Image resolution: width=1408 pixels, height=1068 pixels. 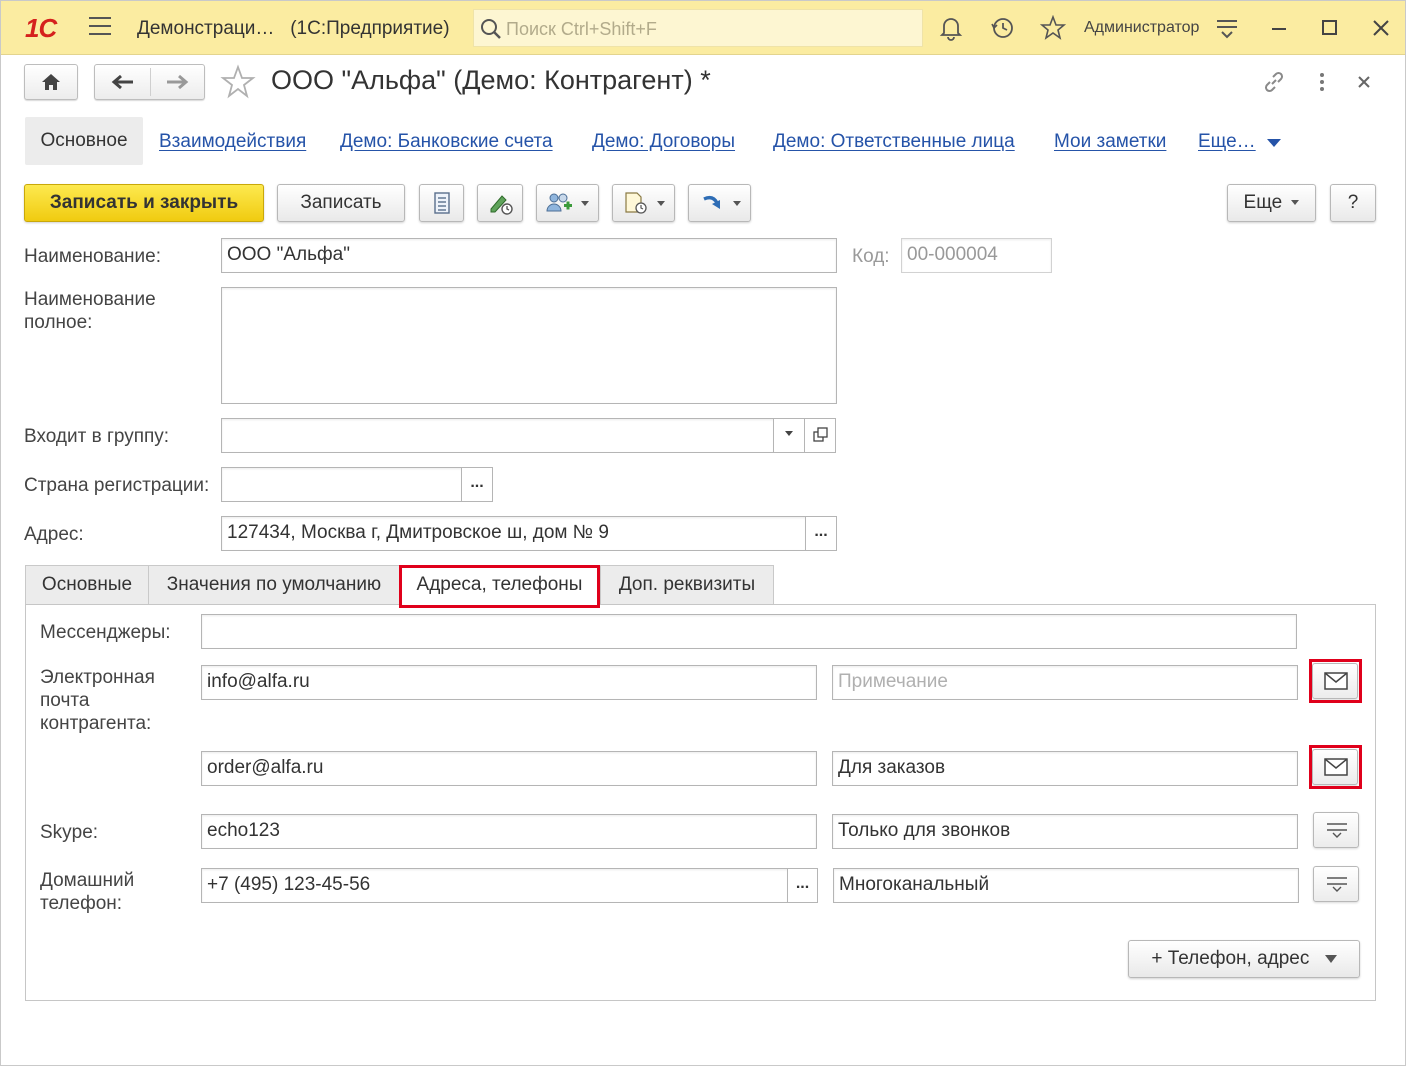 What do you see at coordinates (491, 29) in the screenshot?
I see `search-icon` at bounding box center [491, 29].